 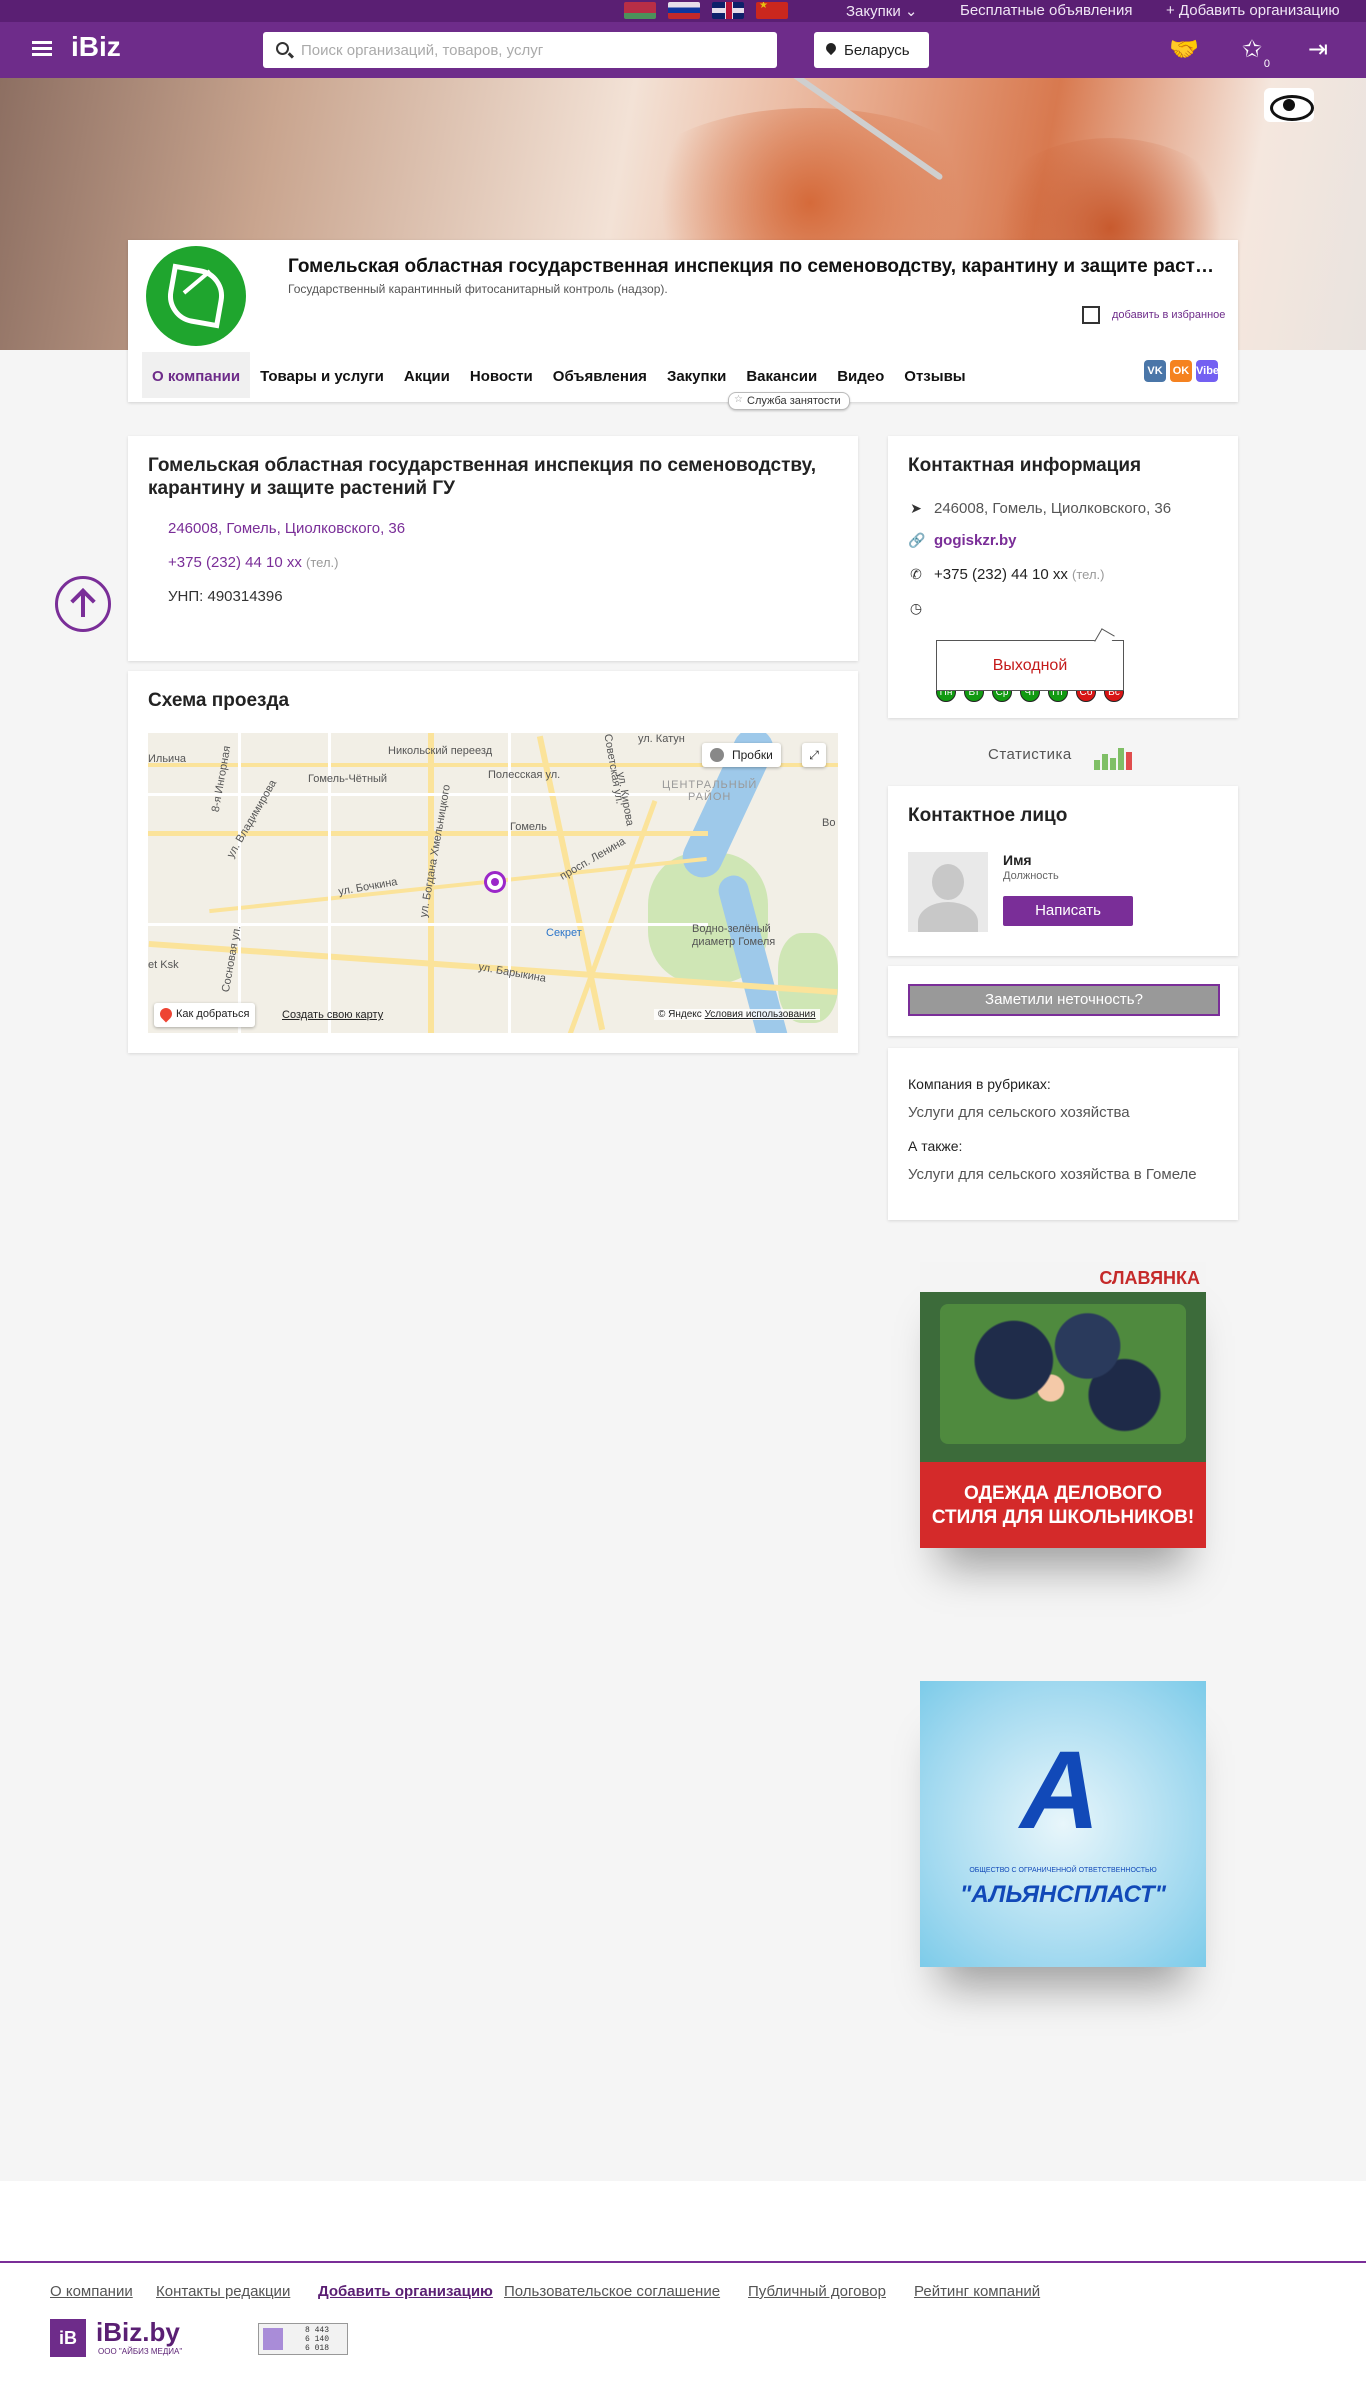 I want to click on counter-value: 8 443, so click(x=317, y=2330).